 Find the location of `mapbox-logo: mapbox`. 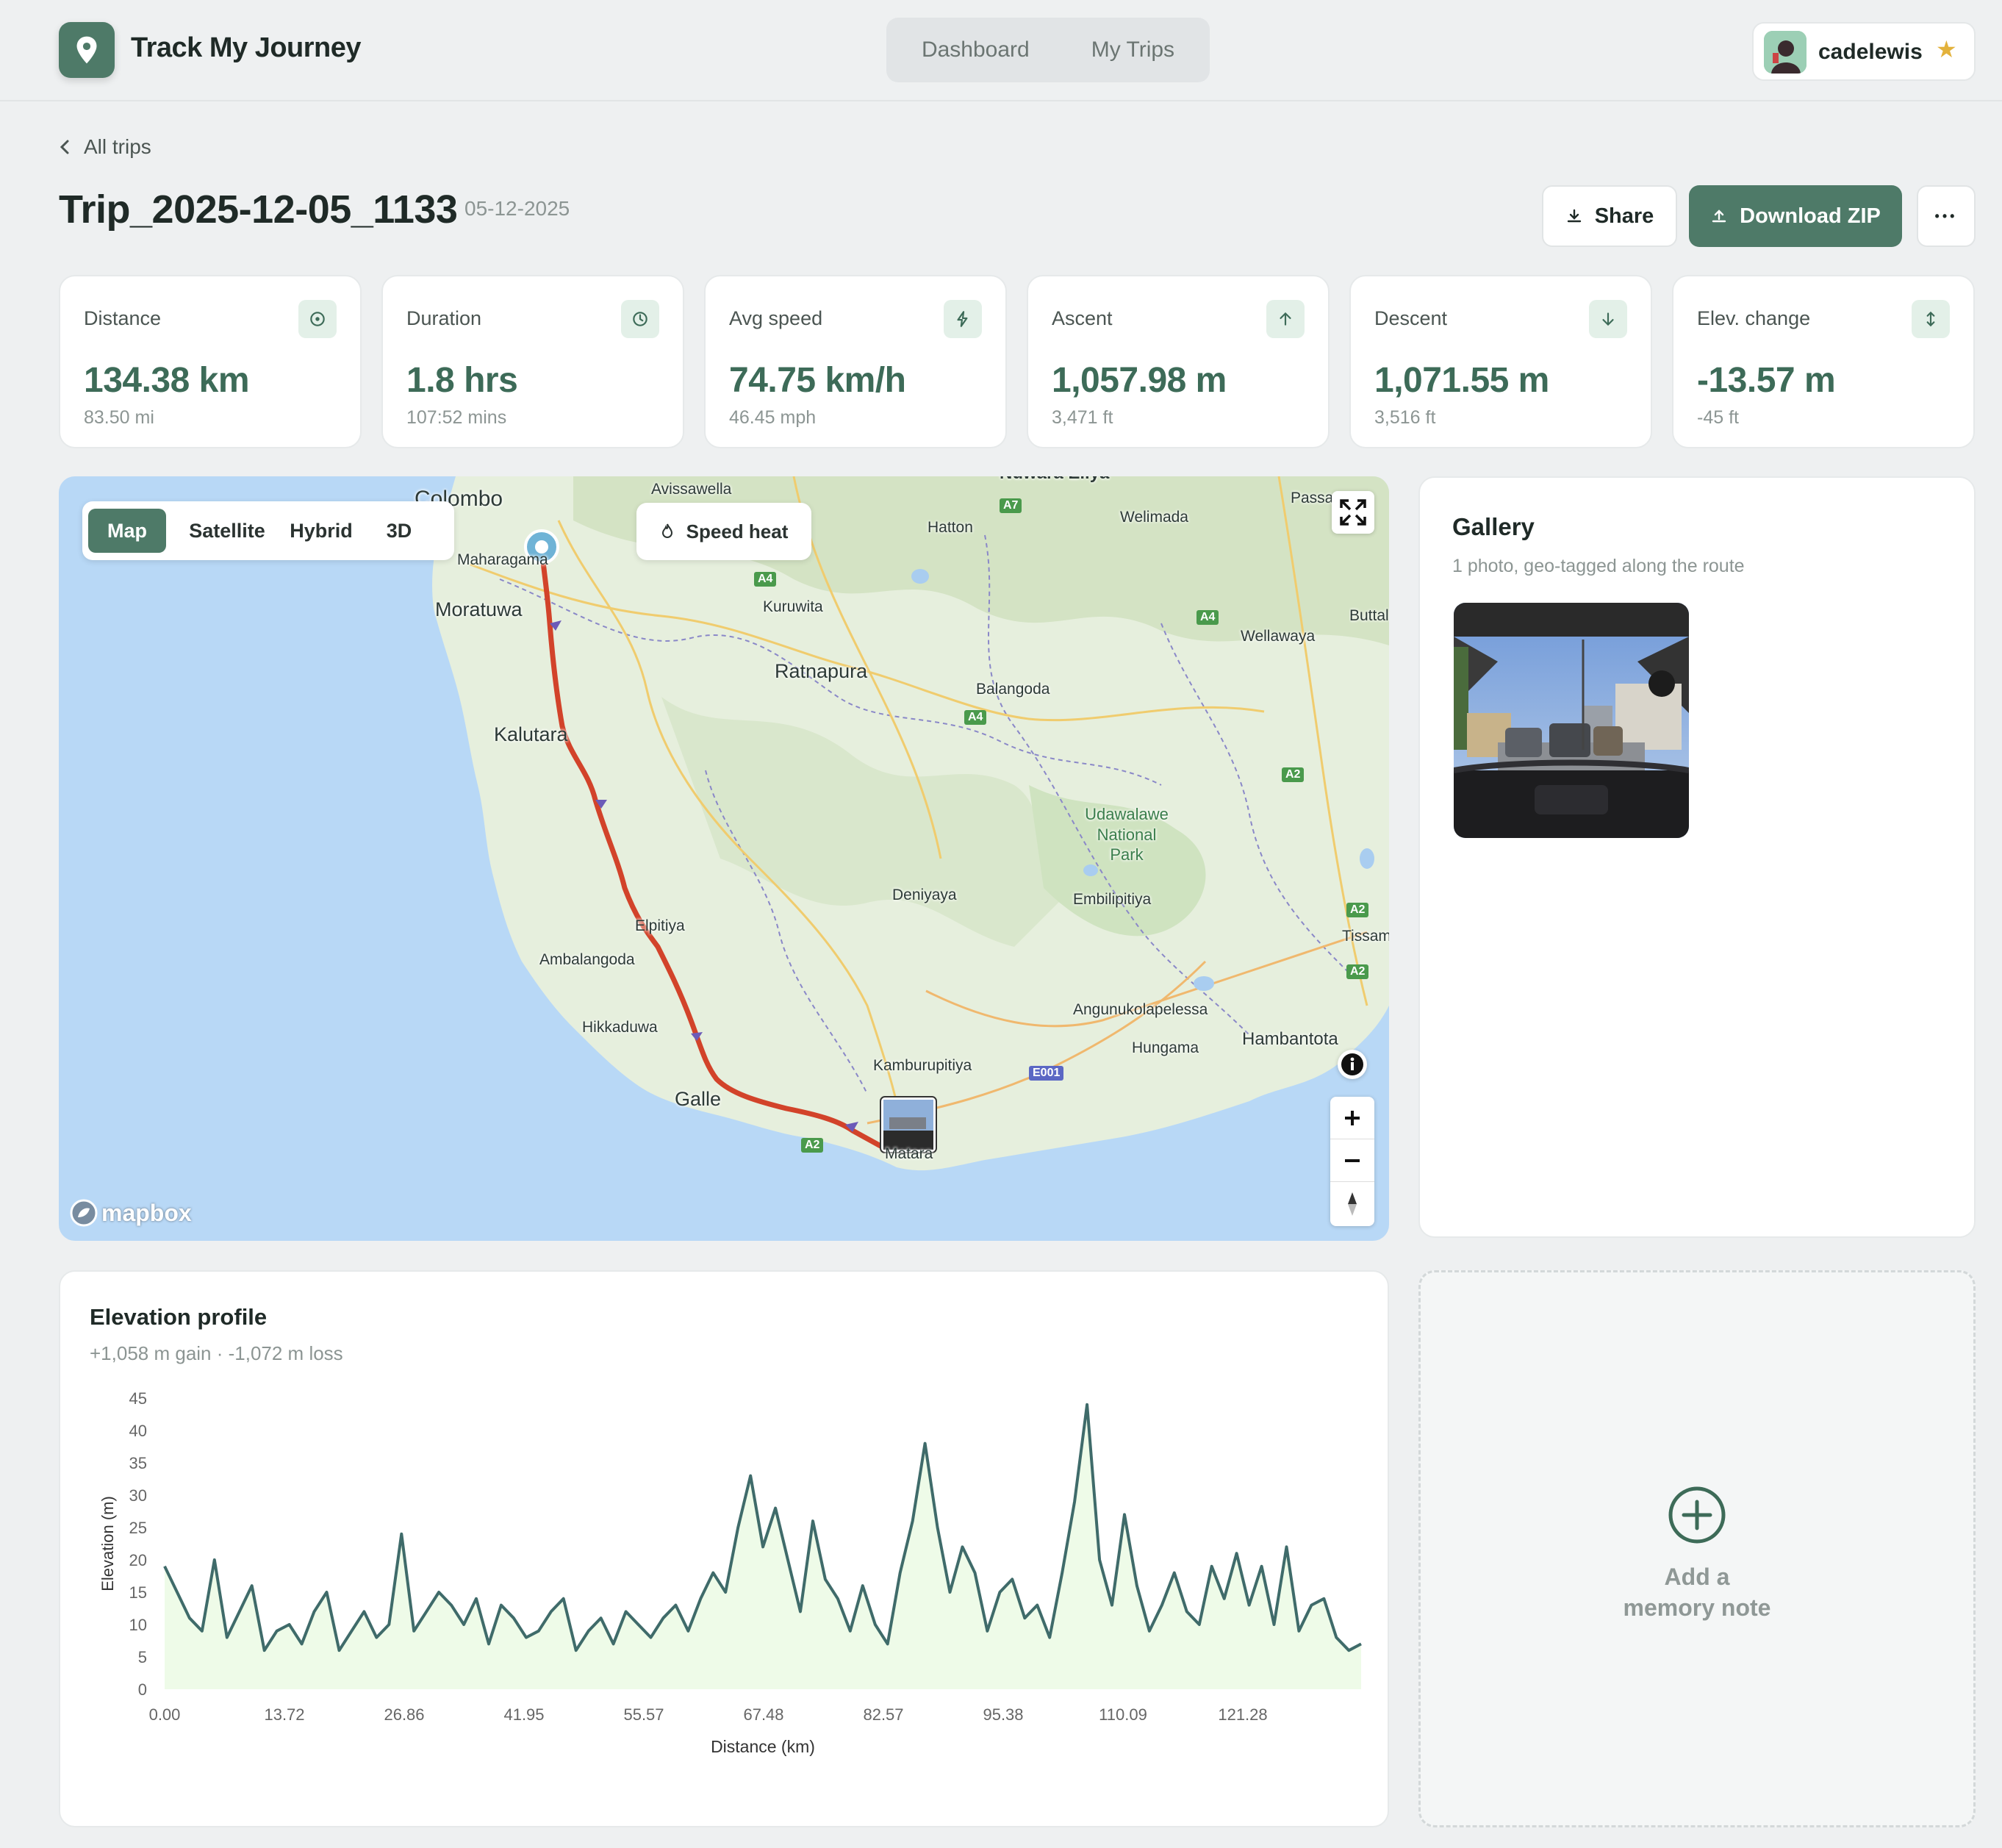

mapbox-logo: mapbox is located at coordinates (130, 1213).